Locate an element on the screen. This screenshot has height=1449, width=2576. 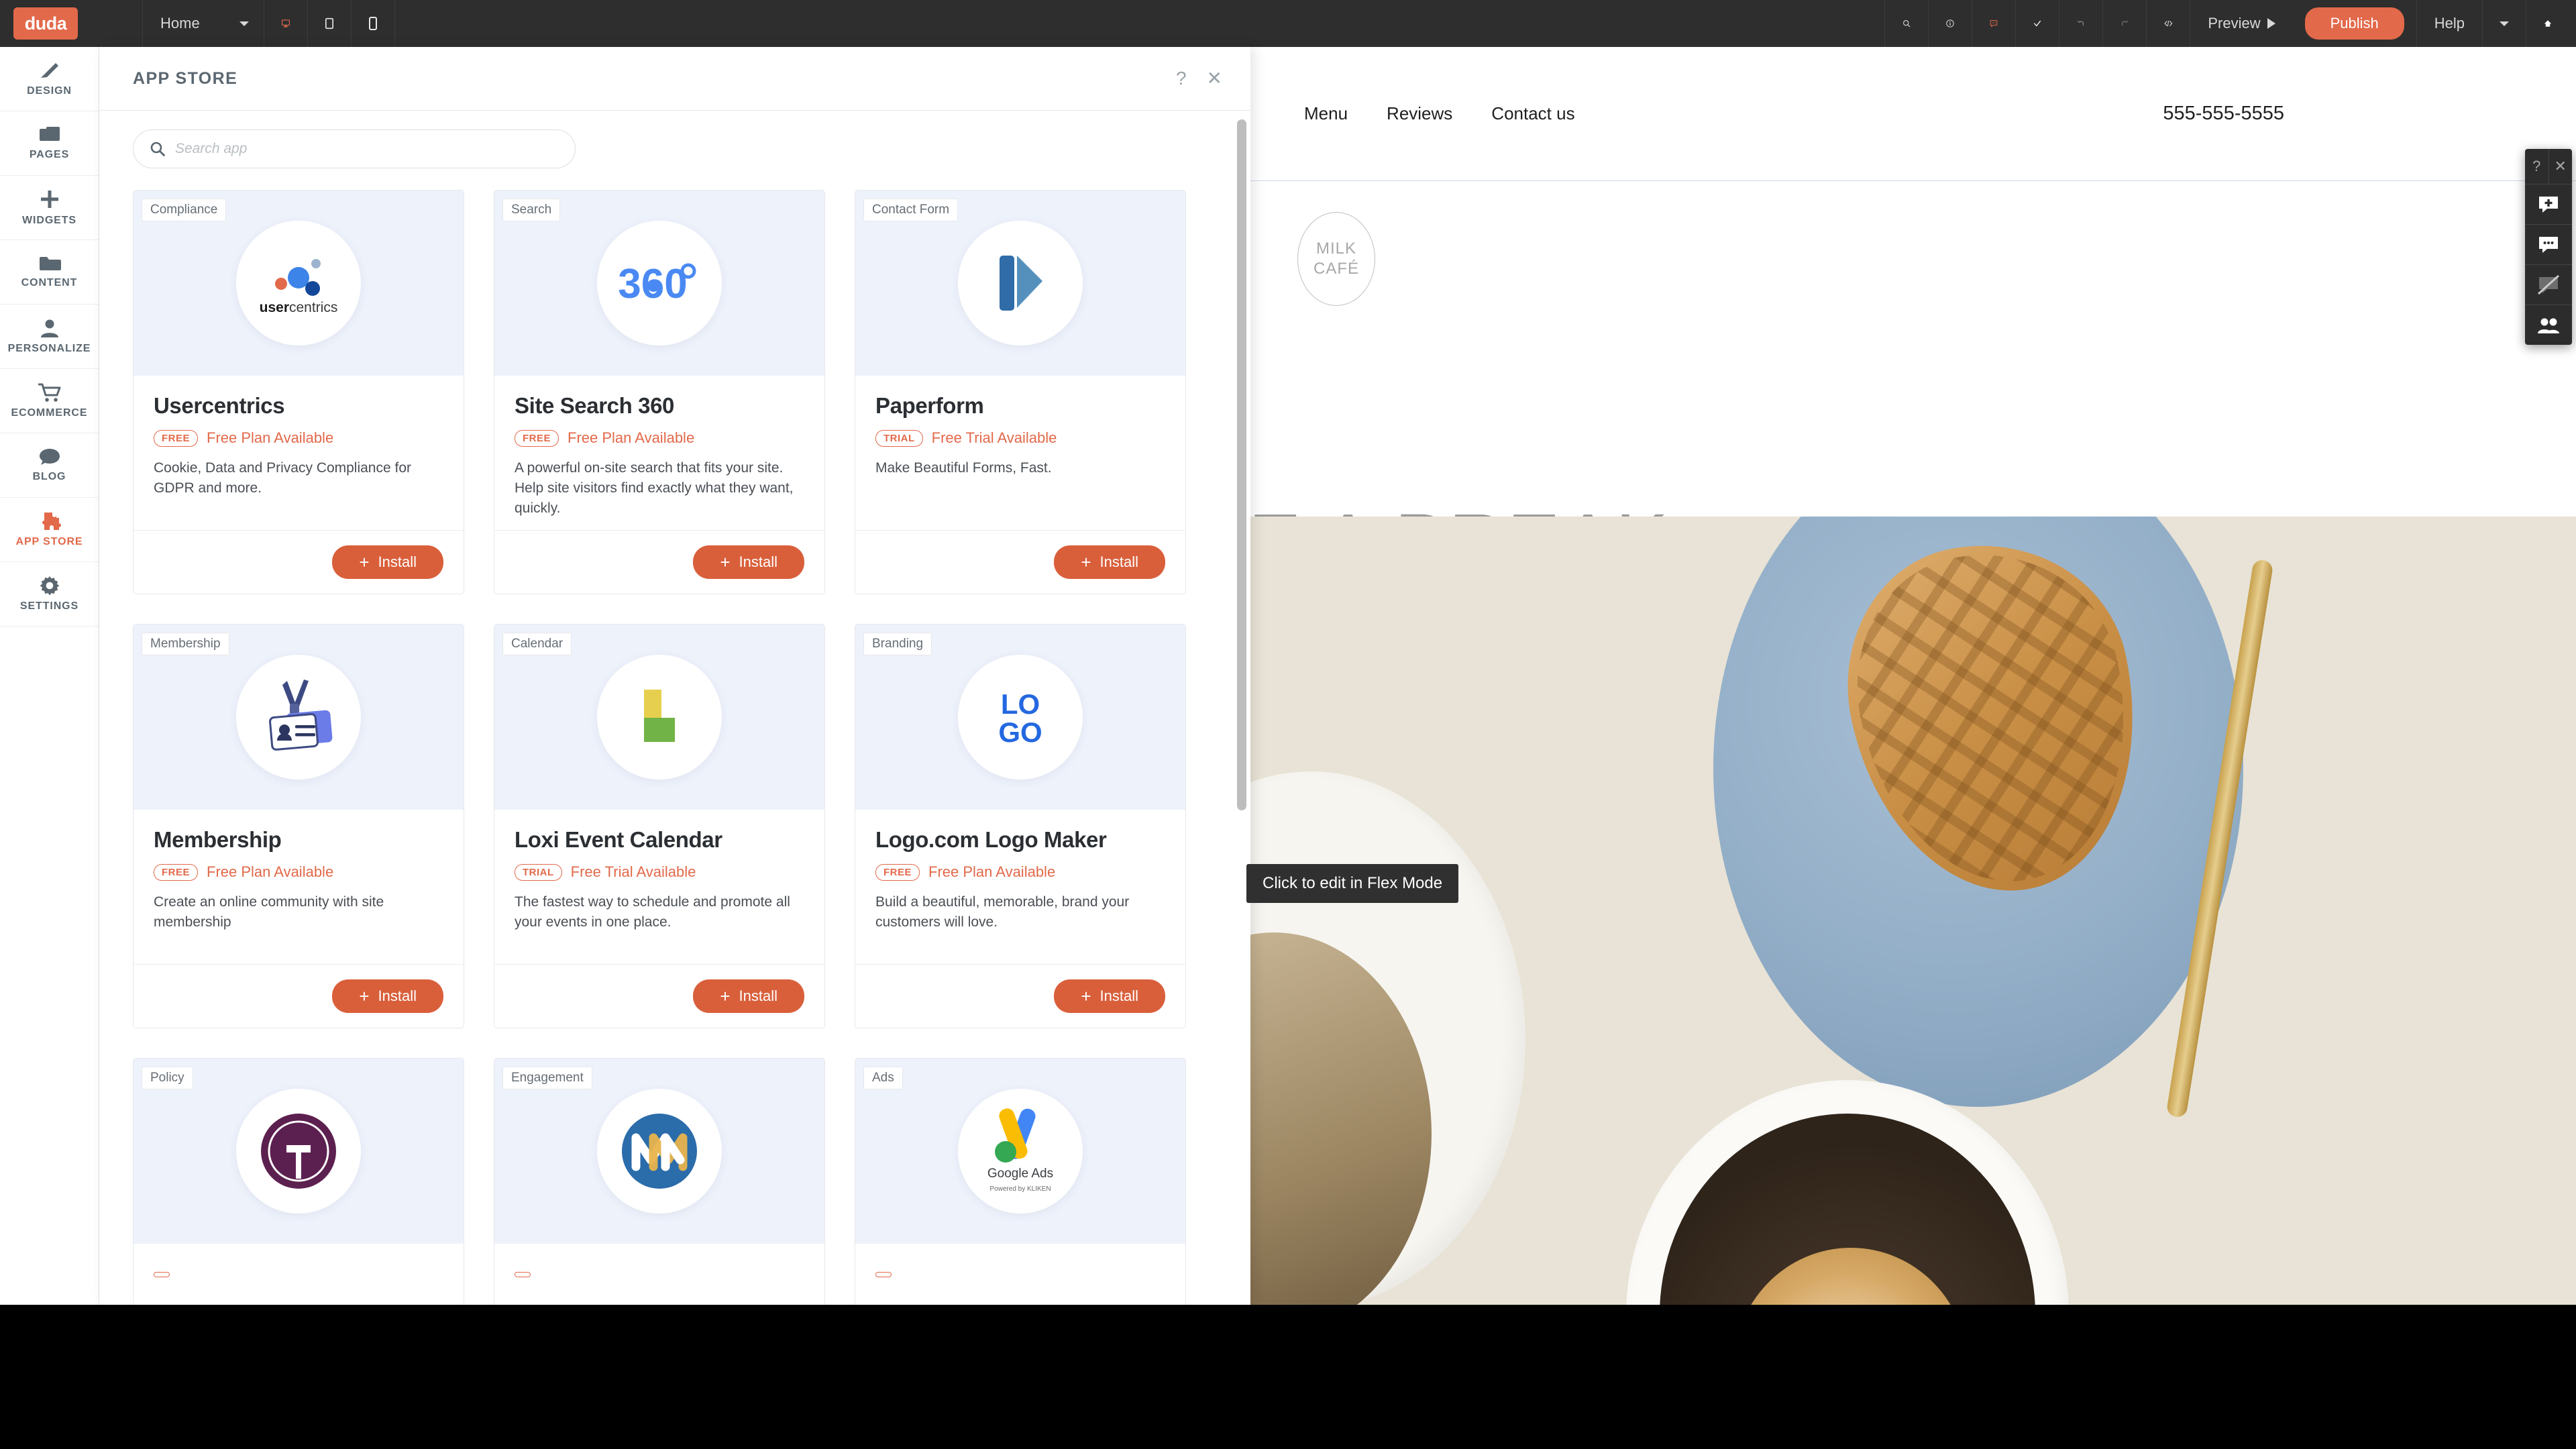
sidebar-item-settings: SETTINGS is located at coordinates (49, 594).